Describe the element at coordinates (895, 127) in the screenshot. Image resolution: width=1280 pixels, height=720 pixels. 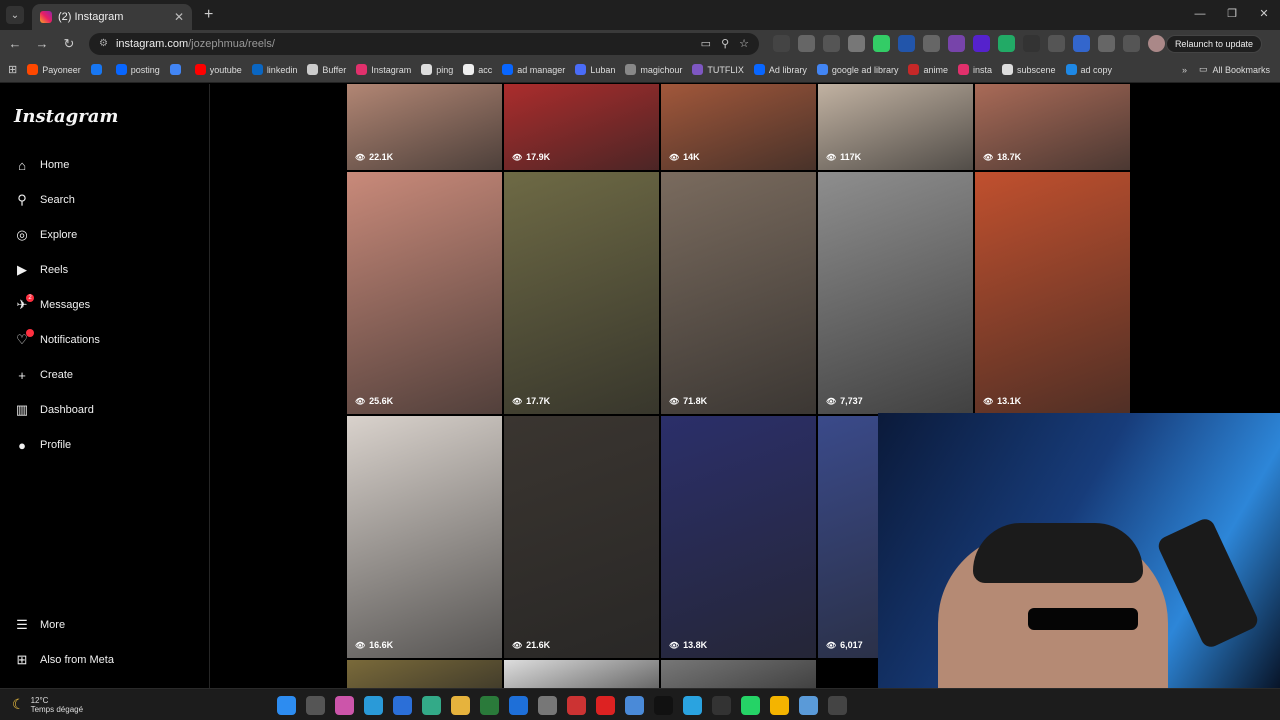
I see `reel-thumbnail: 👁 117K` at that location.